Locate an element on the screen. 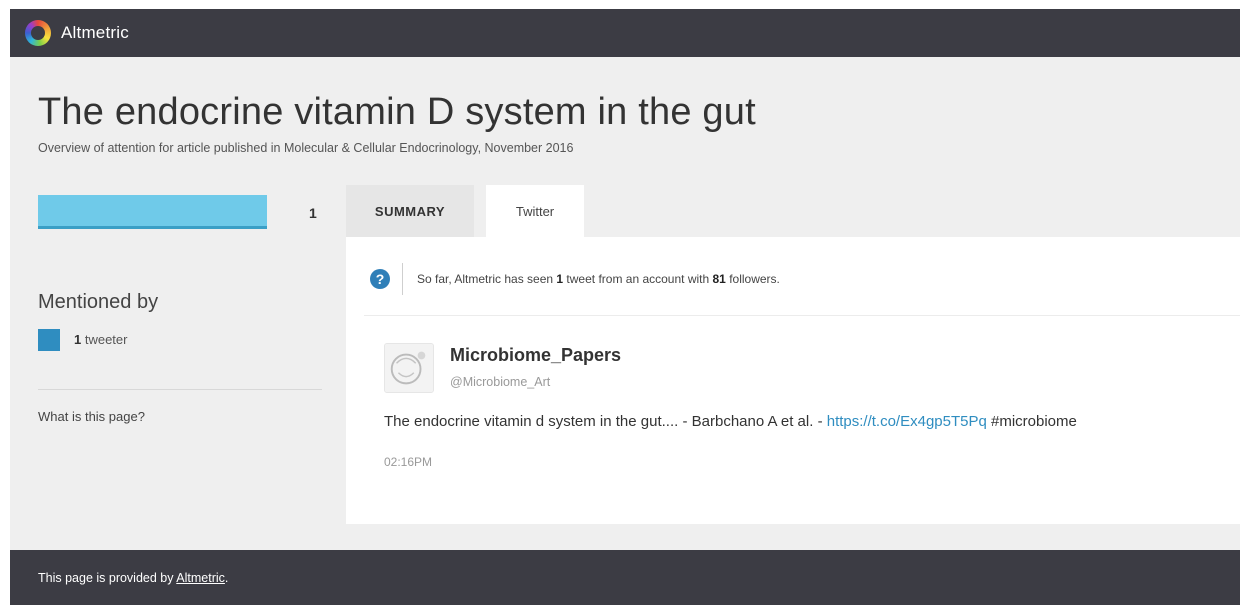  top-bar: Altmetric is located at coordinates (625, 33).